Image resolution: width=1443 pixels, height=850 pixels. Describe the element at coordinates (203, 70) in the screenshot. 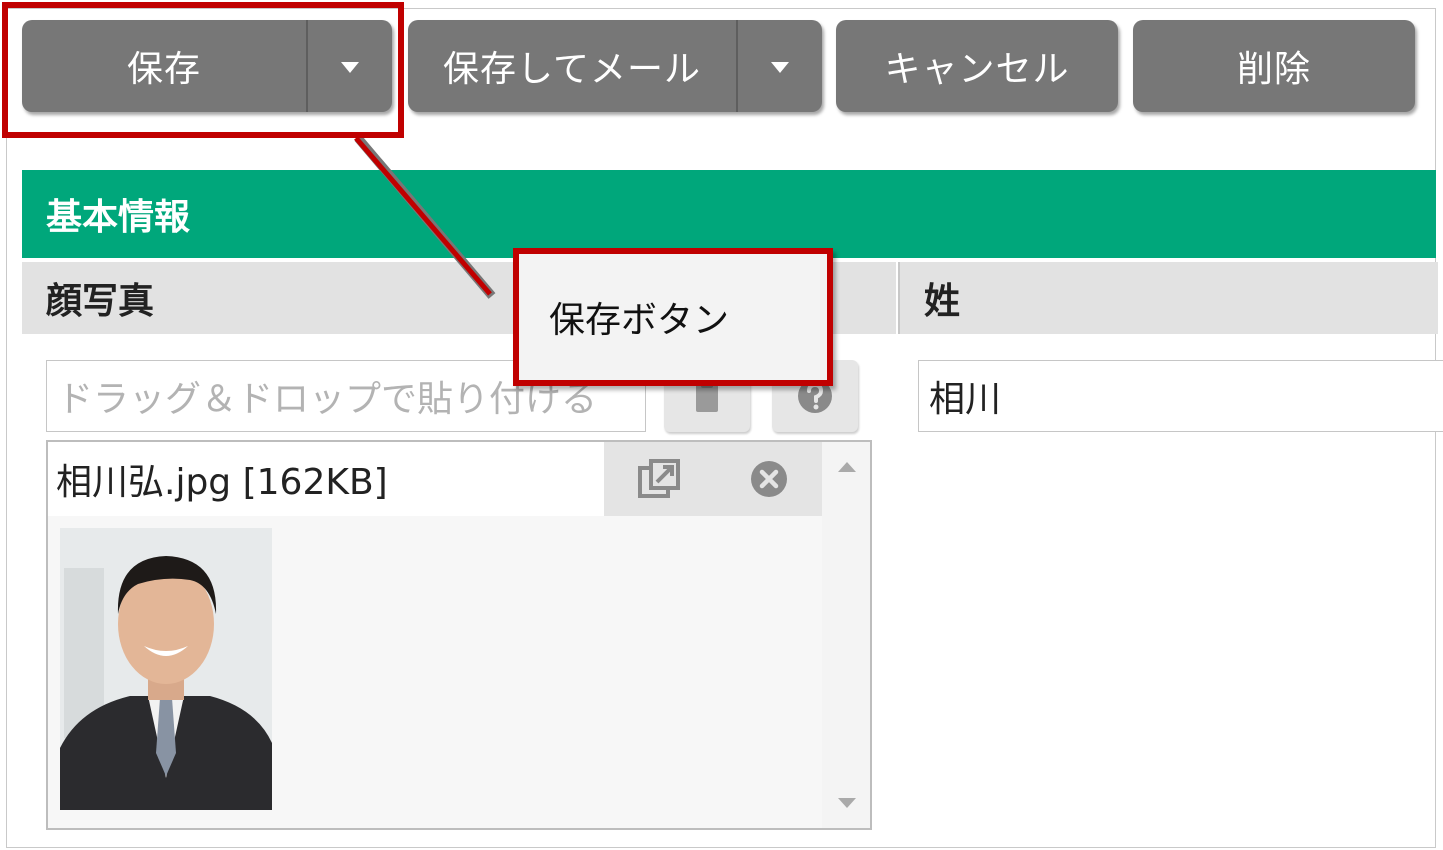

I see `save-button-highlight` at that location.